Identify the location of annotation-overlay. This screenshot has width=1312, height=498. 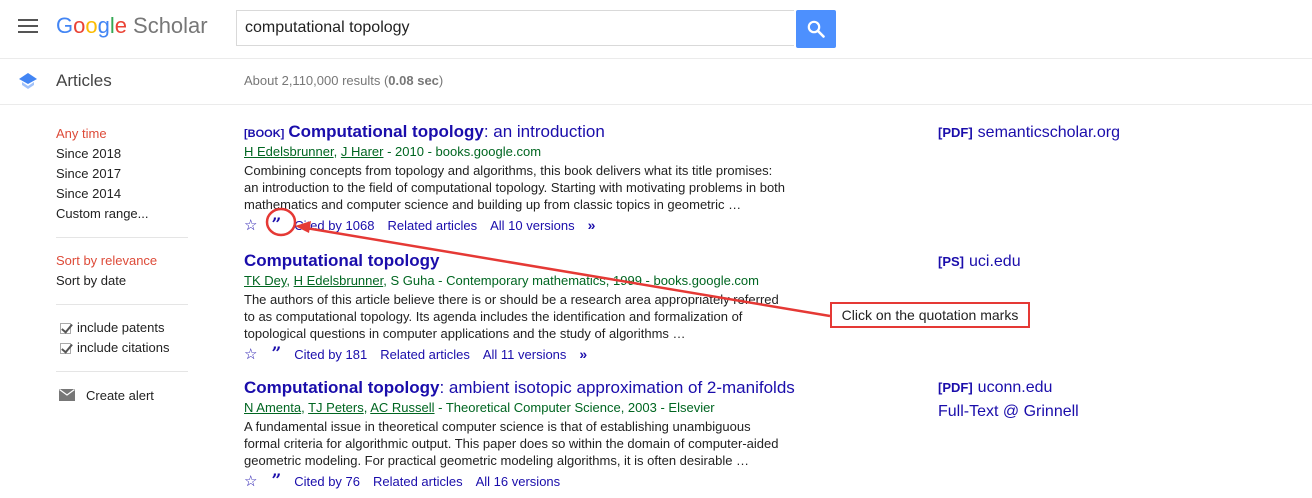
(548, 262).